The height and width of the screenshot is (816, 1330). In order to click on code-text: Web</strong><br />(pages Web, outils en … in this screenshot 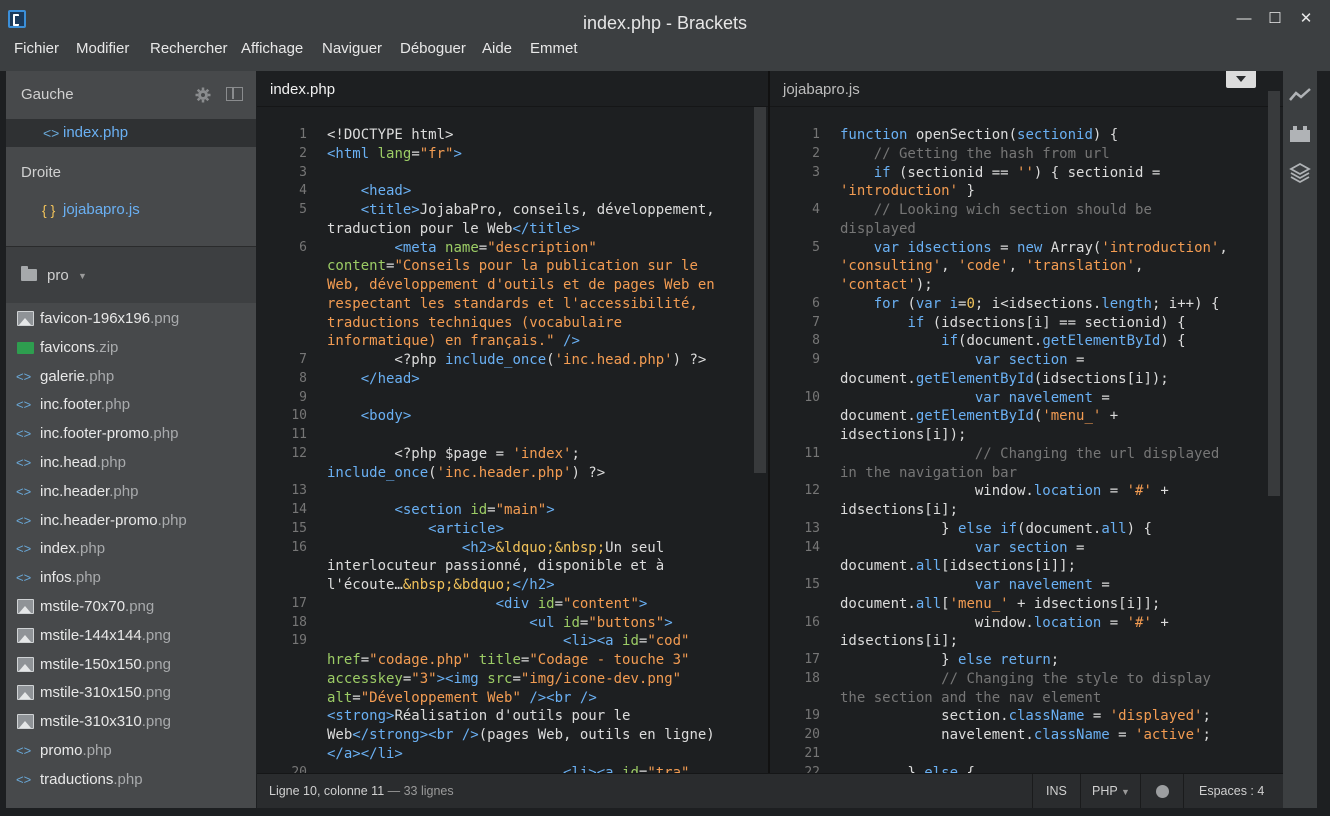, I will do `click(521, 735)`.